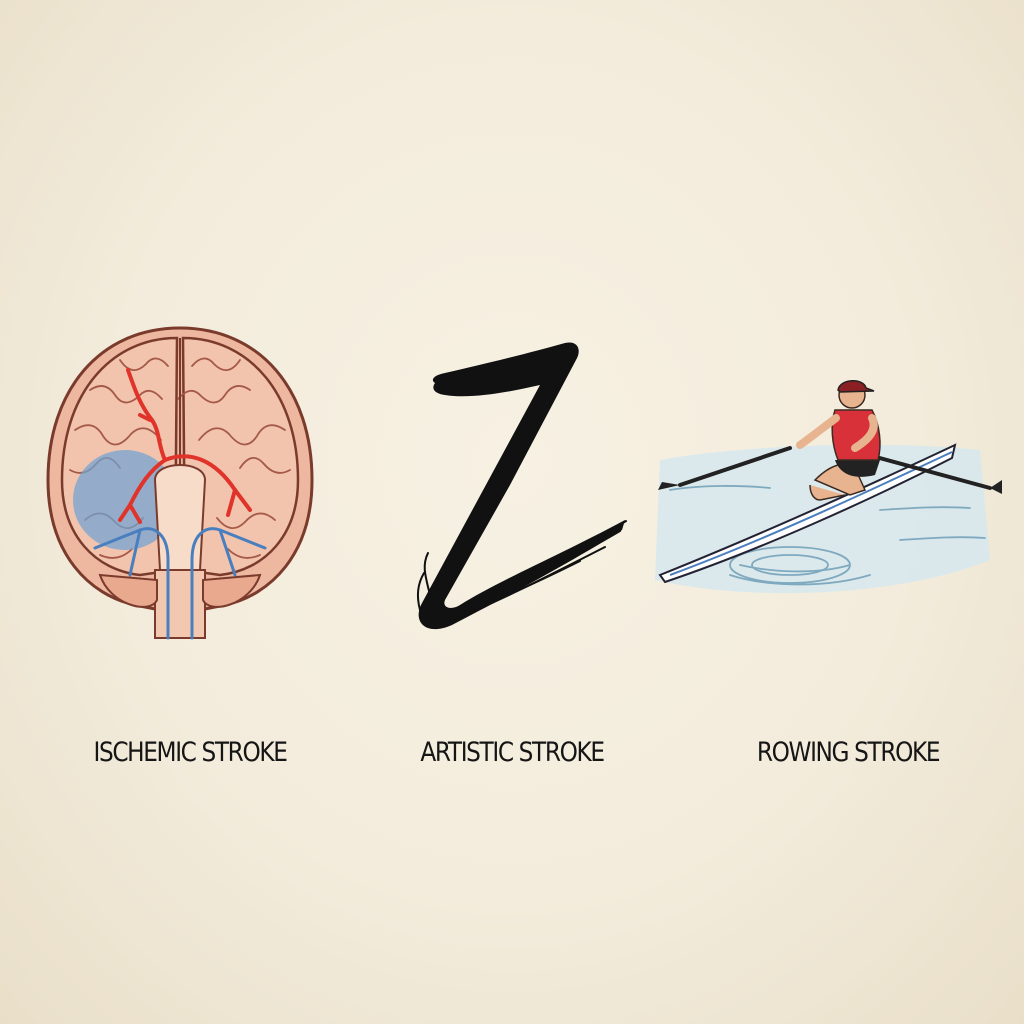 The image size is (1024, 1024). What do you see at coordinates (825, 485) in the screenshot?
I see `rower-illustration` at bounding box center [825, 485].